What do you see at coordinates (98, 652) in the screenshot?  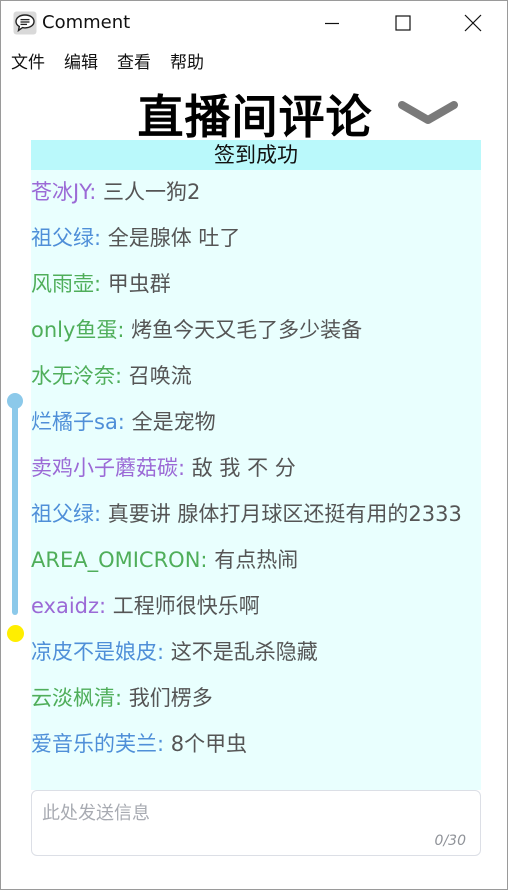 I see `comment-username: 凉皮不是娘皮:` at bounding box center [98, 652].